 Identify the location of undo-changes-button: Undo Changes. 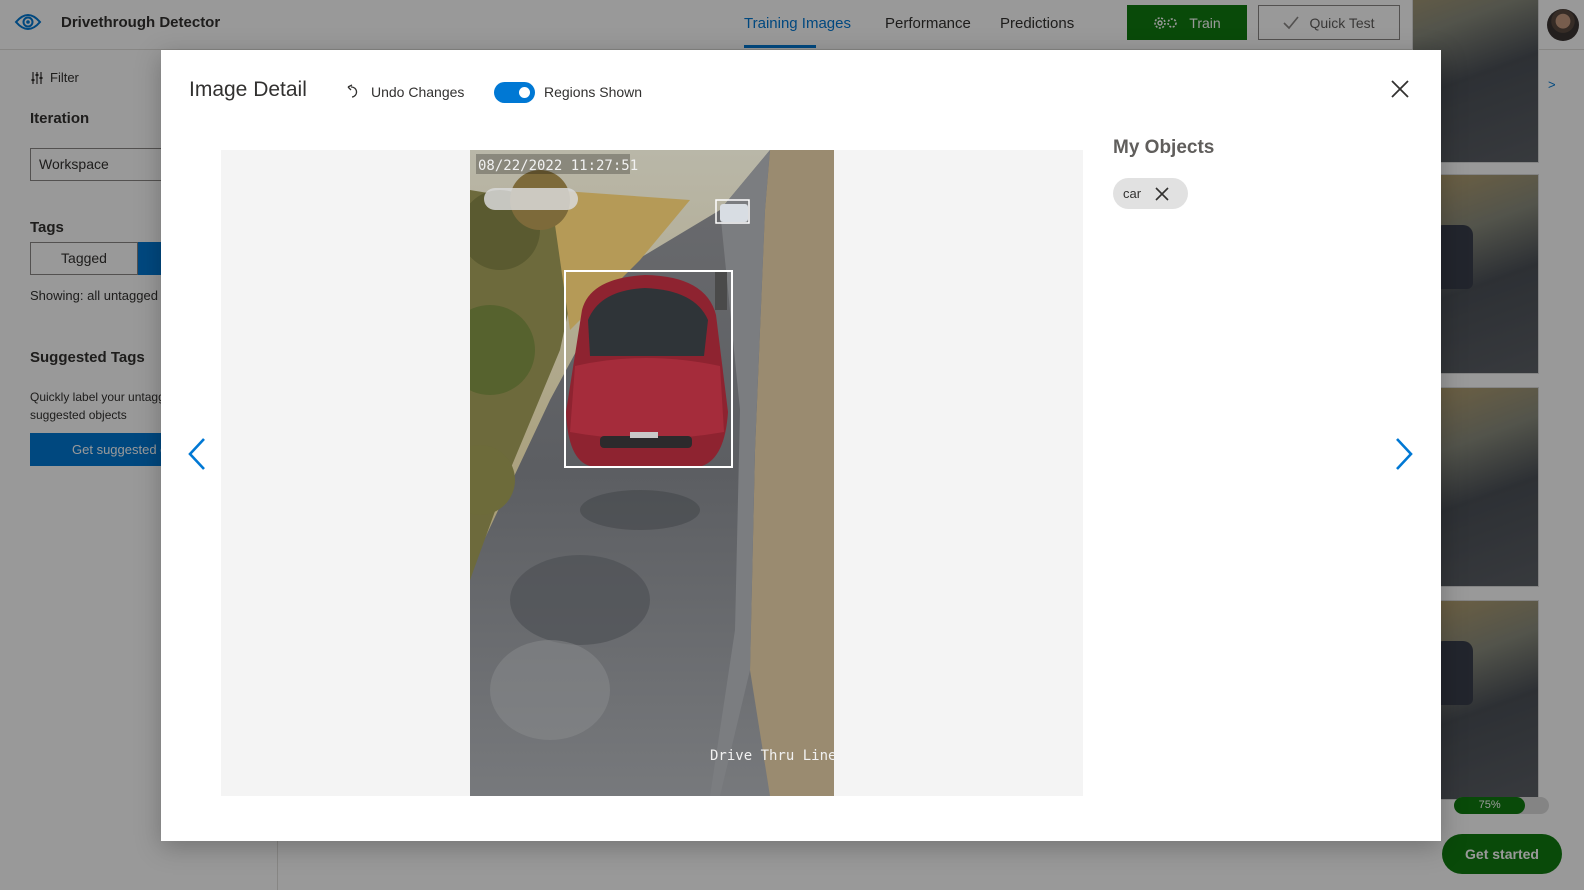
(405, 92).